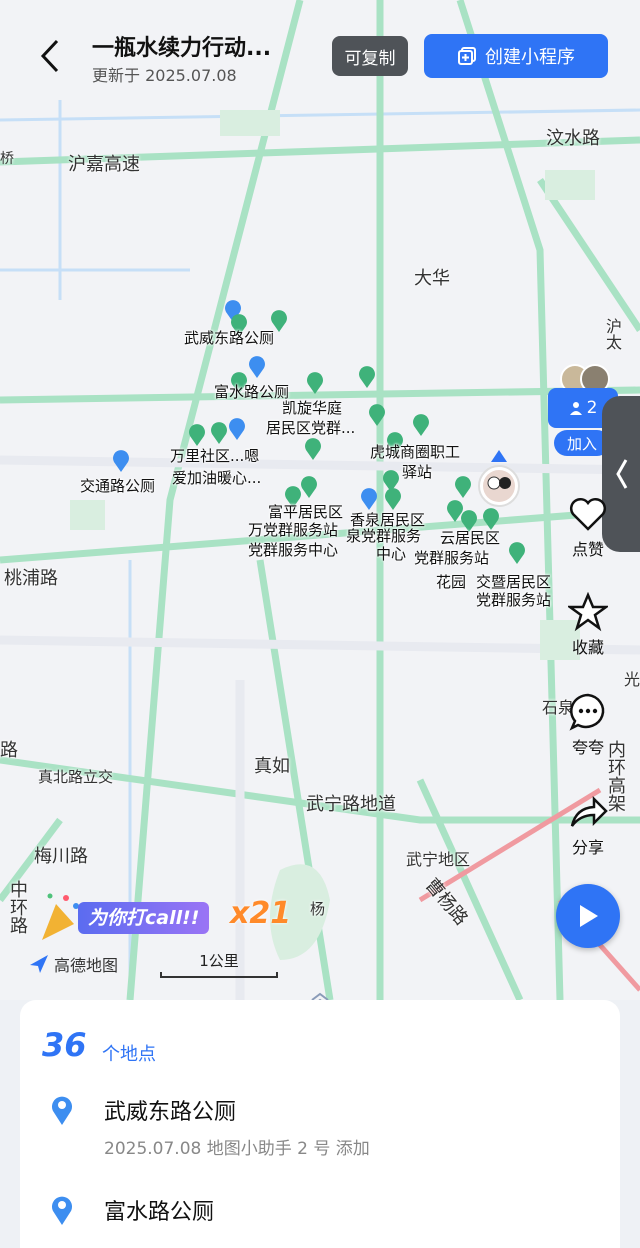  What do you see at coordinates (391, 554) in the screenshot?
I see `place-label: 中心` at bounding box center [391, 554].